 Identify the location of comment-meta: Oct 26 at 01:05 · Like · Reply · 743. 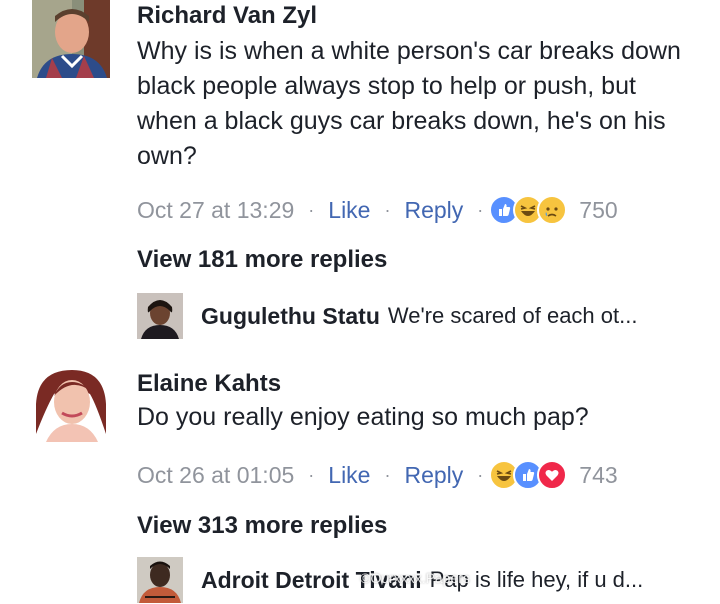
(377, 475).